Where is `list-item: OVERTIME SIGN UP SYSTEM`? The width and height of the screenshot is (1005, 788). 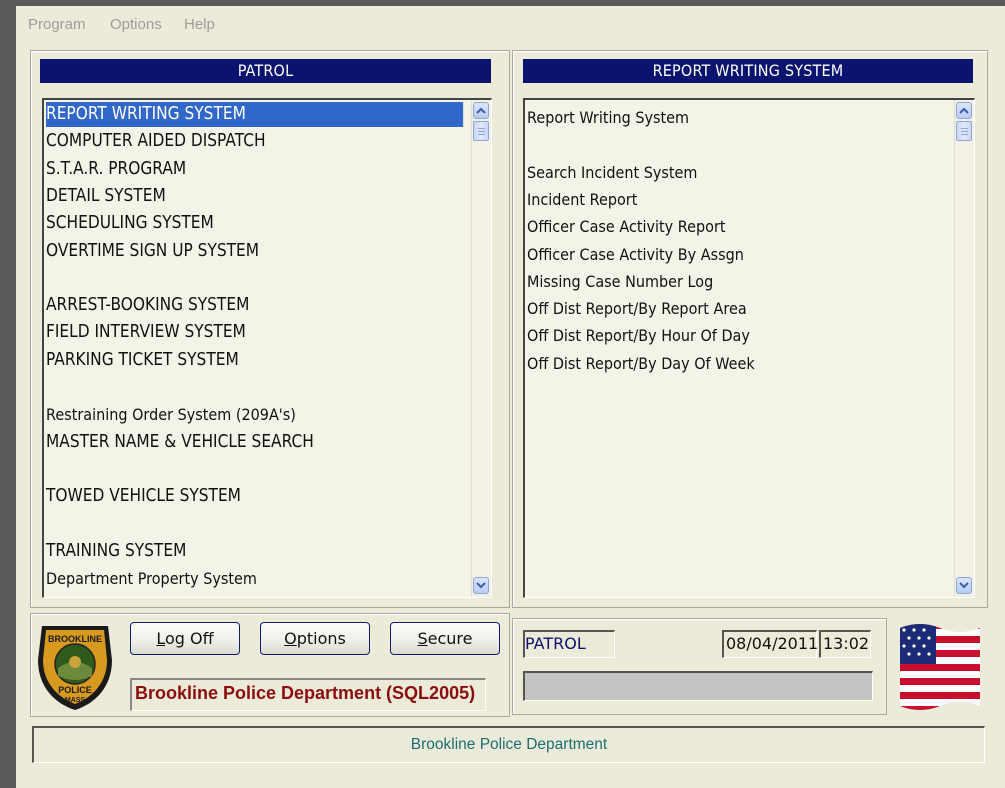 list-item: OVERTIME SIGN UP SYSTEM is located at coordinates (152, 251).